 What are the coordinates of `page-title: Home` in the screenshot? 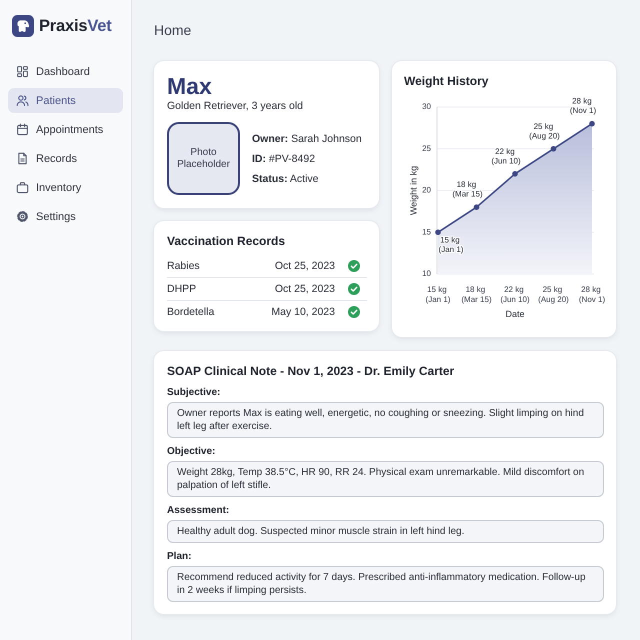 It's located at (173, 30).